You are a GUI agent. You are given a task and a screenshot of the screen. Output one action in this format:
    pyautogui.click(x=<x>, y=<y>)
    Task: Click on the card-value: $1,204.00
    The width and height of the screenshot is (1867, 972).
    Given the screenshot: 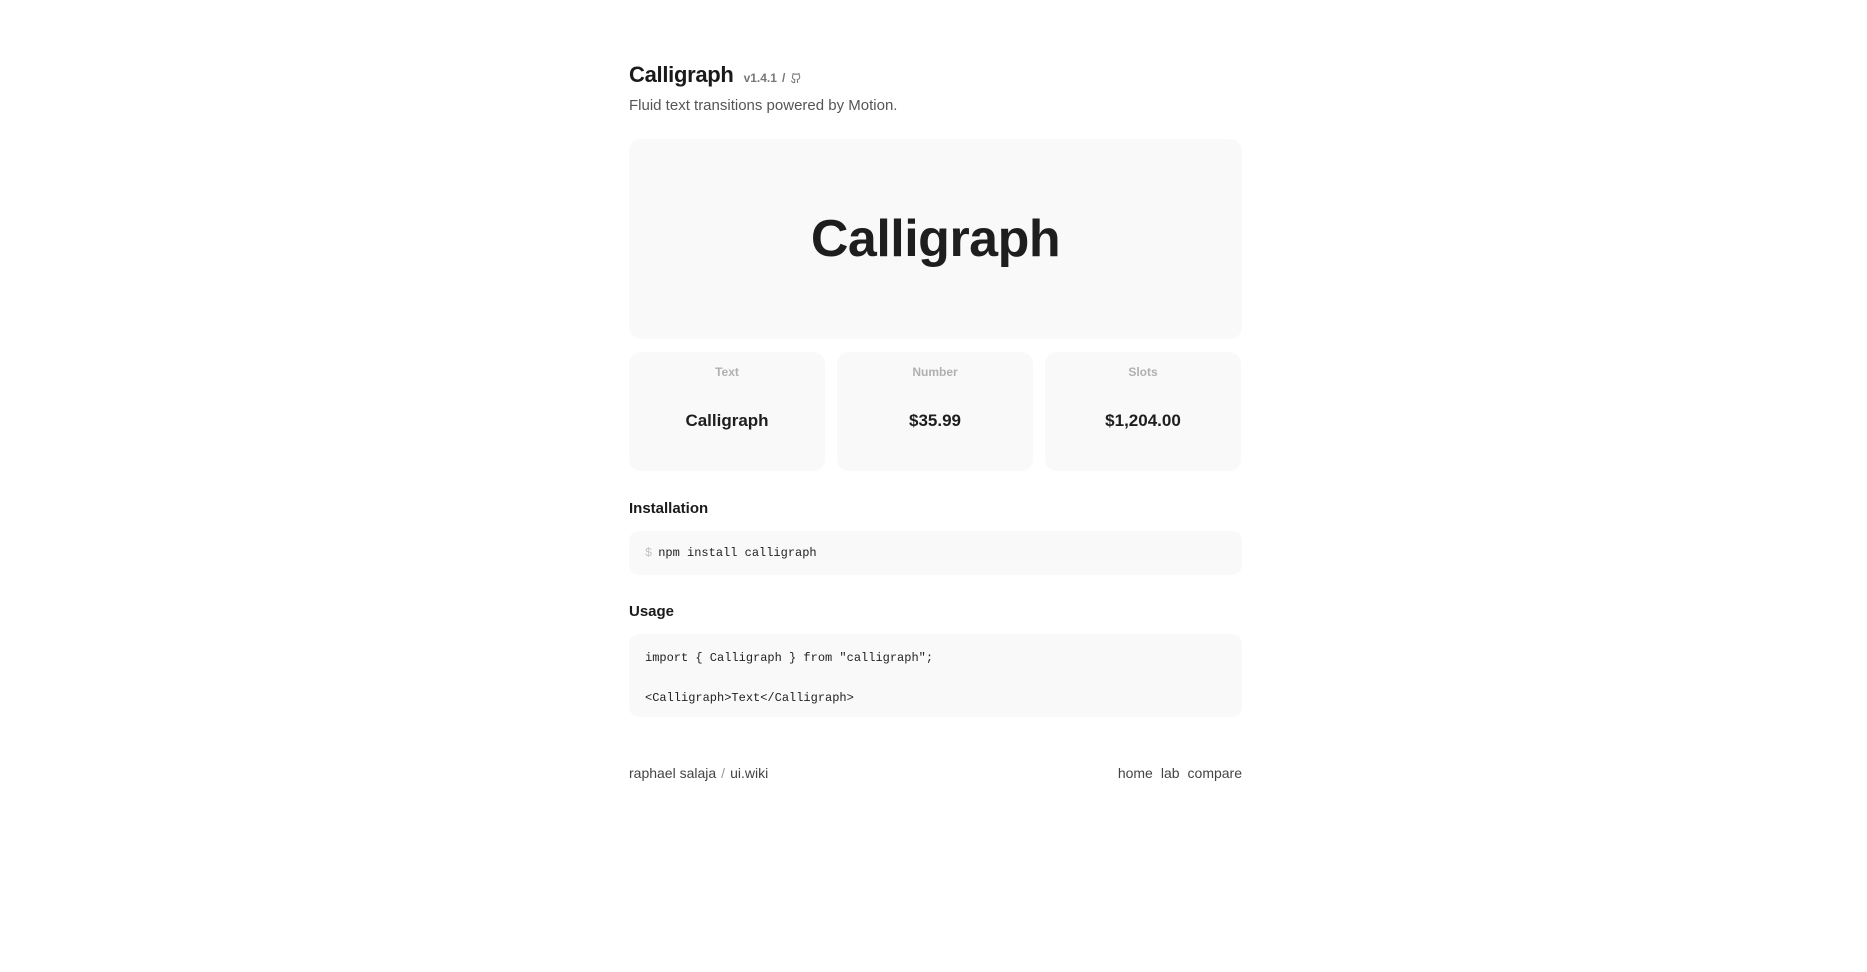 What is the action you would take?
    pyautogui.click(x=1143, y=420)
    